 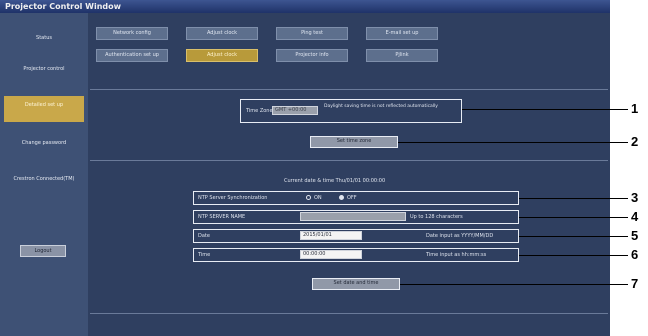 I want to click on time-input: 00:00:00, so click(x=331, y=254).